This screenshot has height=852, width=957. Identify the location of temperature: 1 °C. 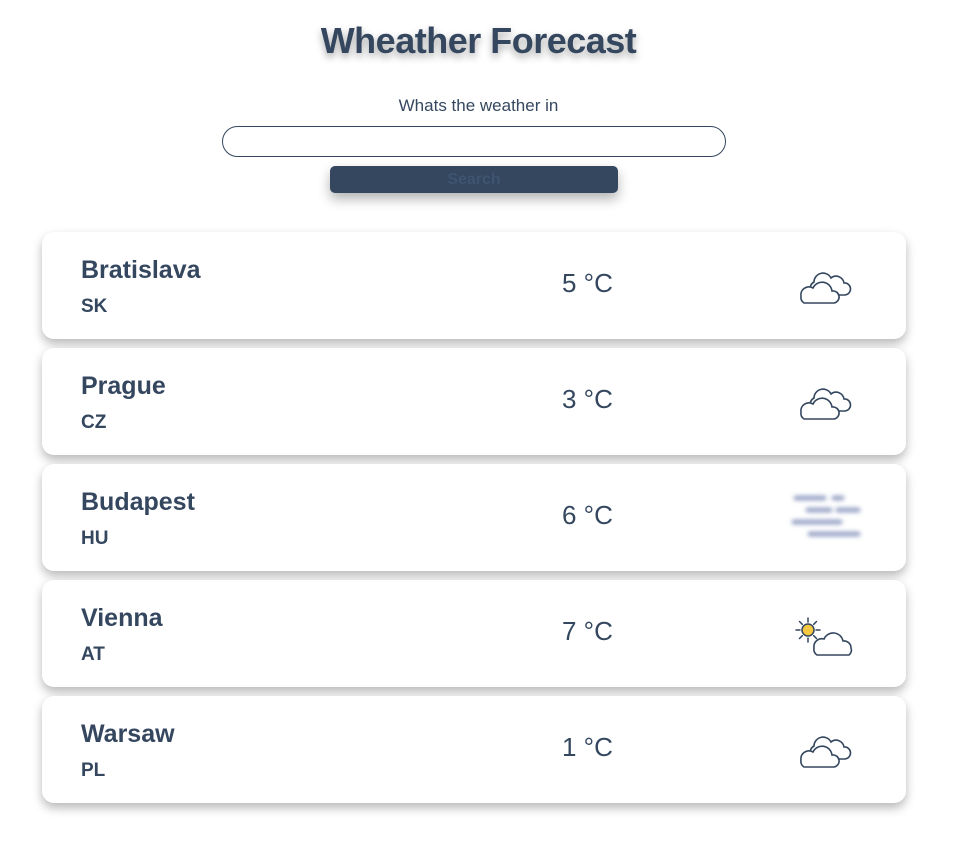
(587, 747).